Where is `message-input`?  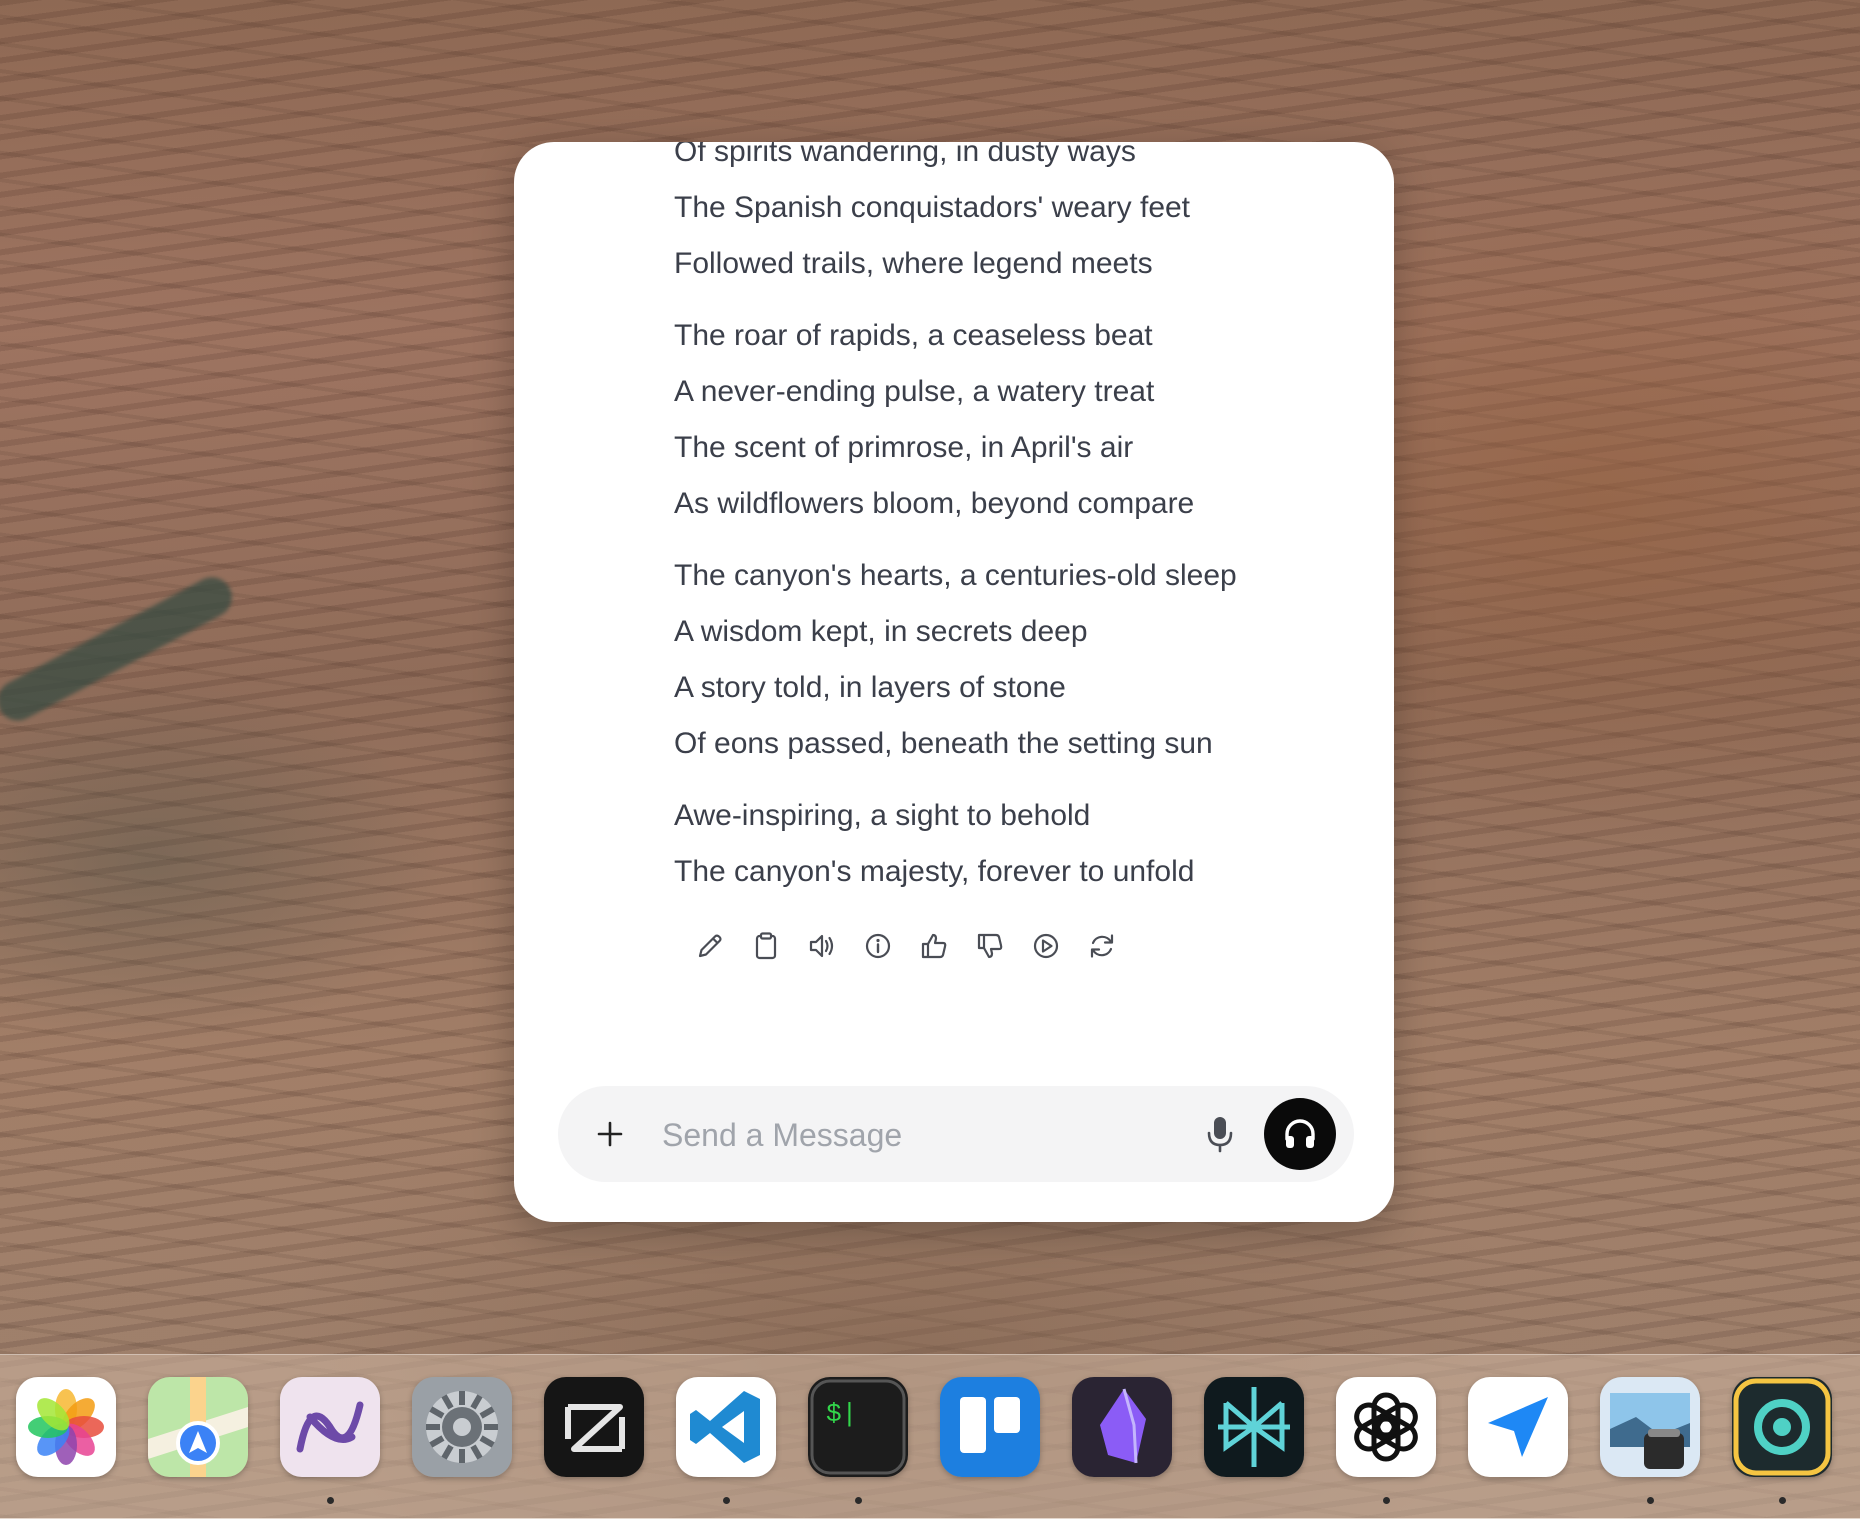 message-input is located at coordinates (922, 1135).